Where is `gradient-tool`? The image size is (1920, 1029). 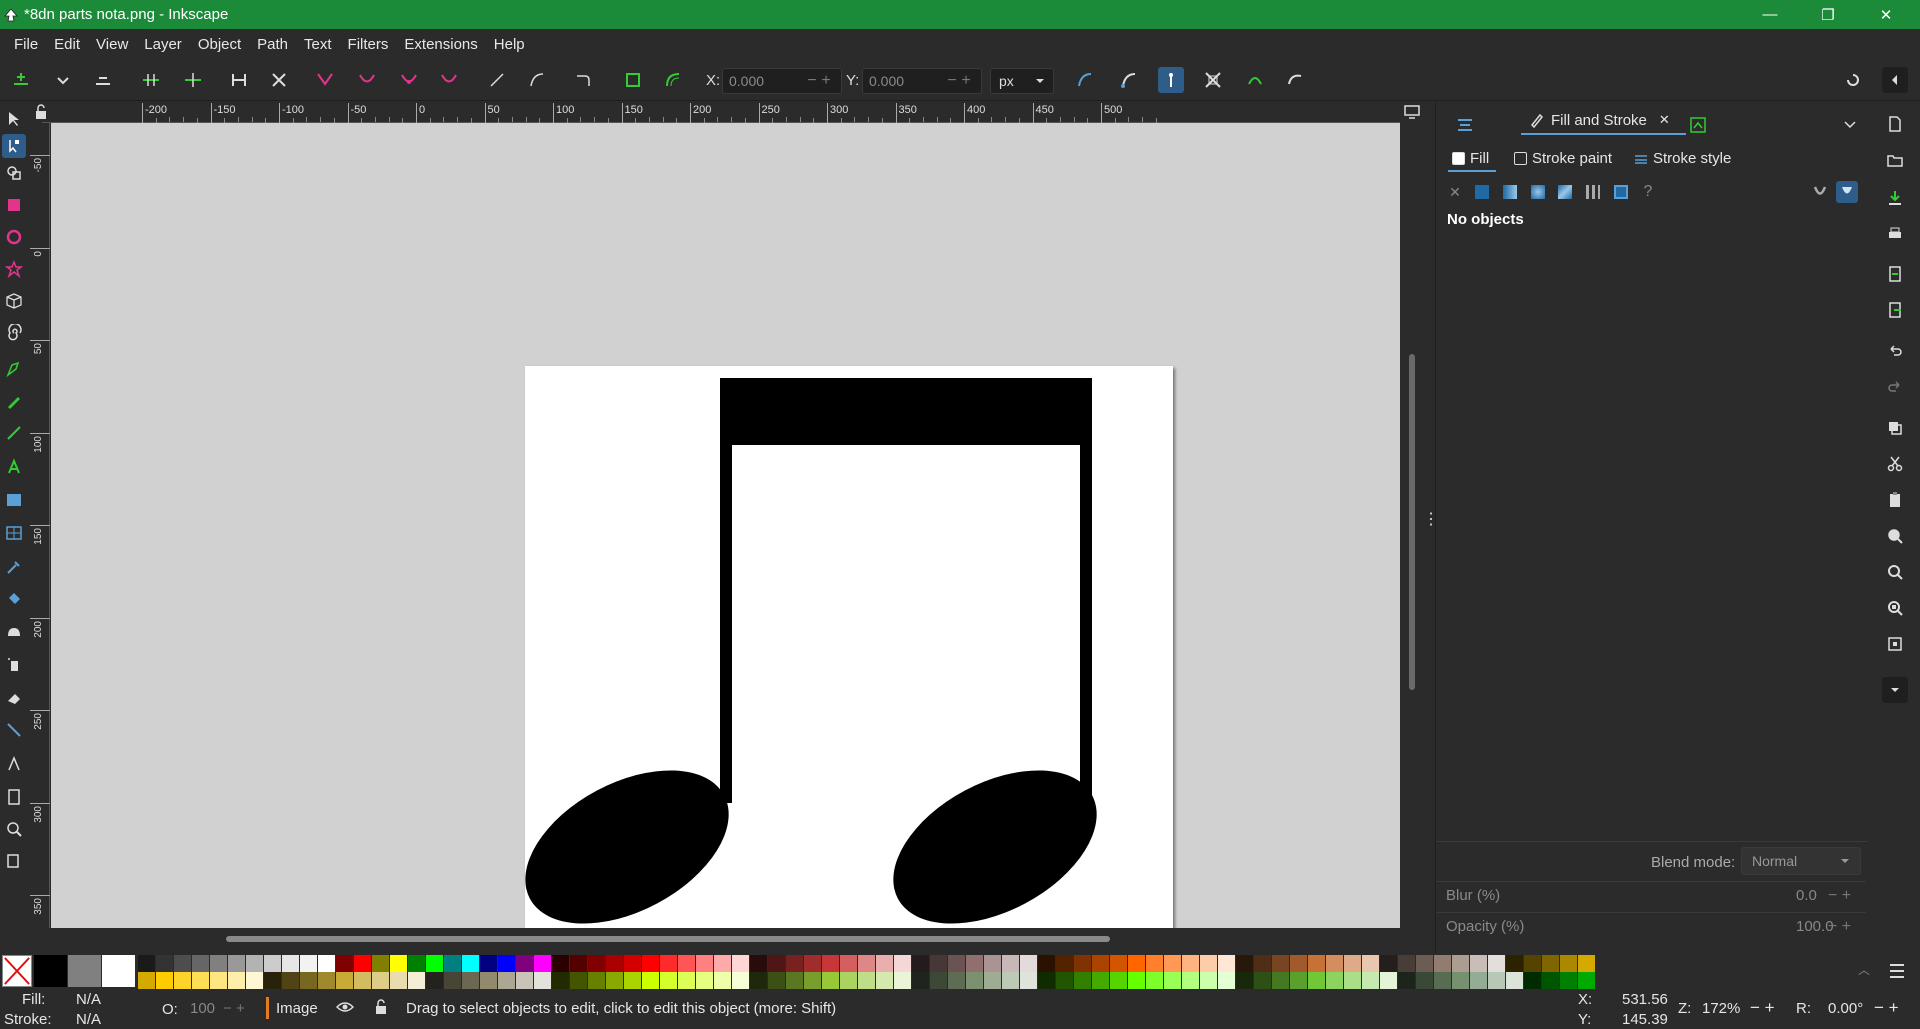
gradient-tool is located at coordinates (14, 500).